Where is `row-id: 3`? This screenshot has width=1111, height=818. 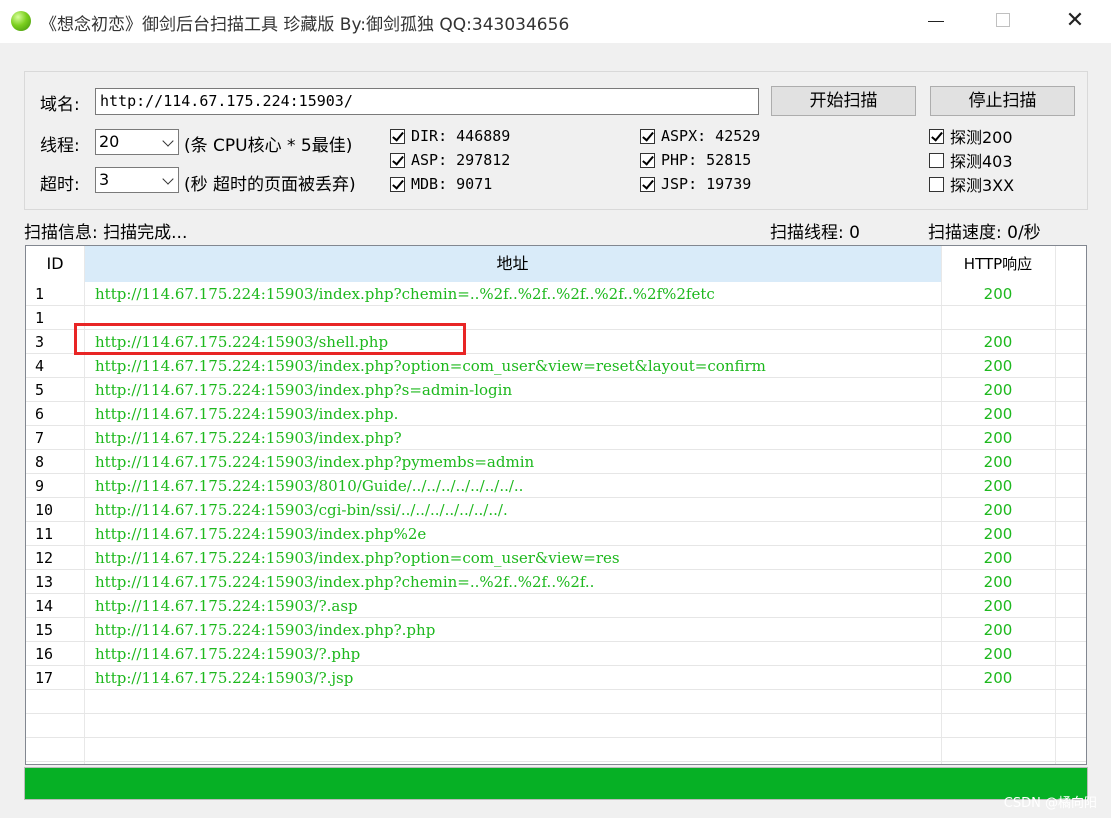
row-id: 3 is located at coordinates (40, 342).